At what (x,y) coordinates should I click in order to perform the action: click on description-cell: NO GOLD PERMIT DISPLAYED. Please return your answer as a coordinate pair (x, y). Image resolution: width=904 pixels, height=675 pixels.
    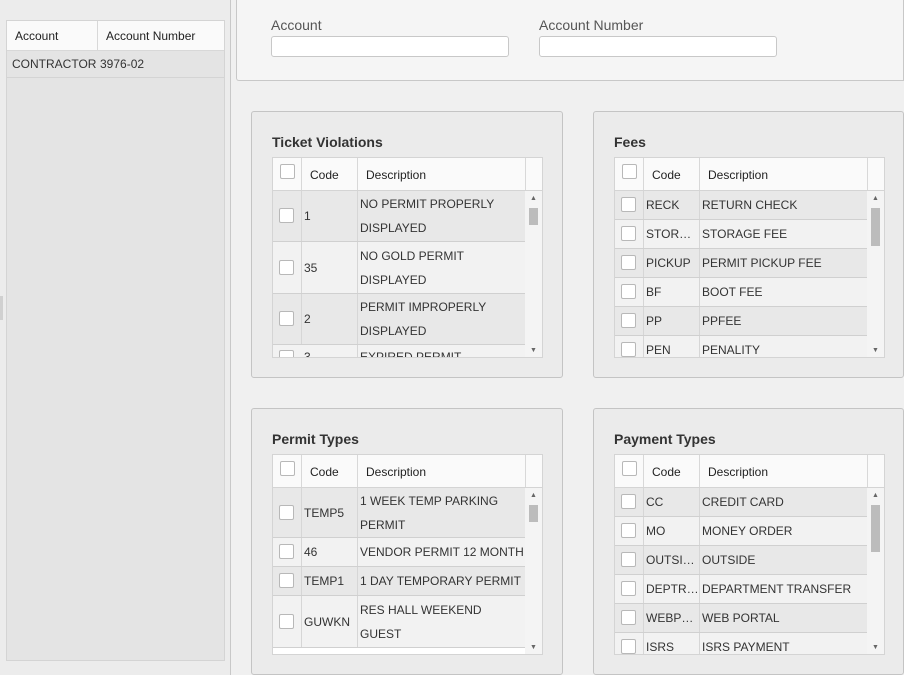
    Looking at the image, I should click on (412, 267).